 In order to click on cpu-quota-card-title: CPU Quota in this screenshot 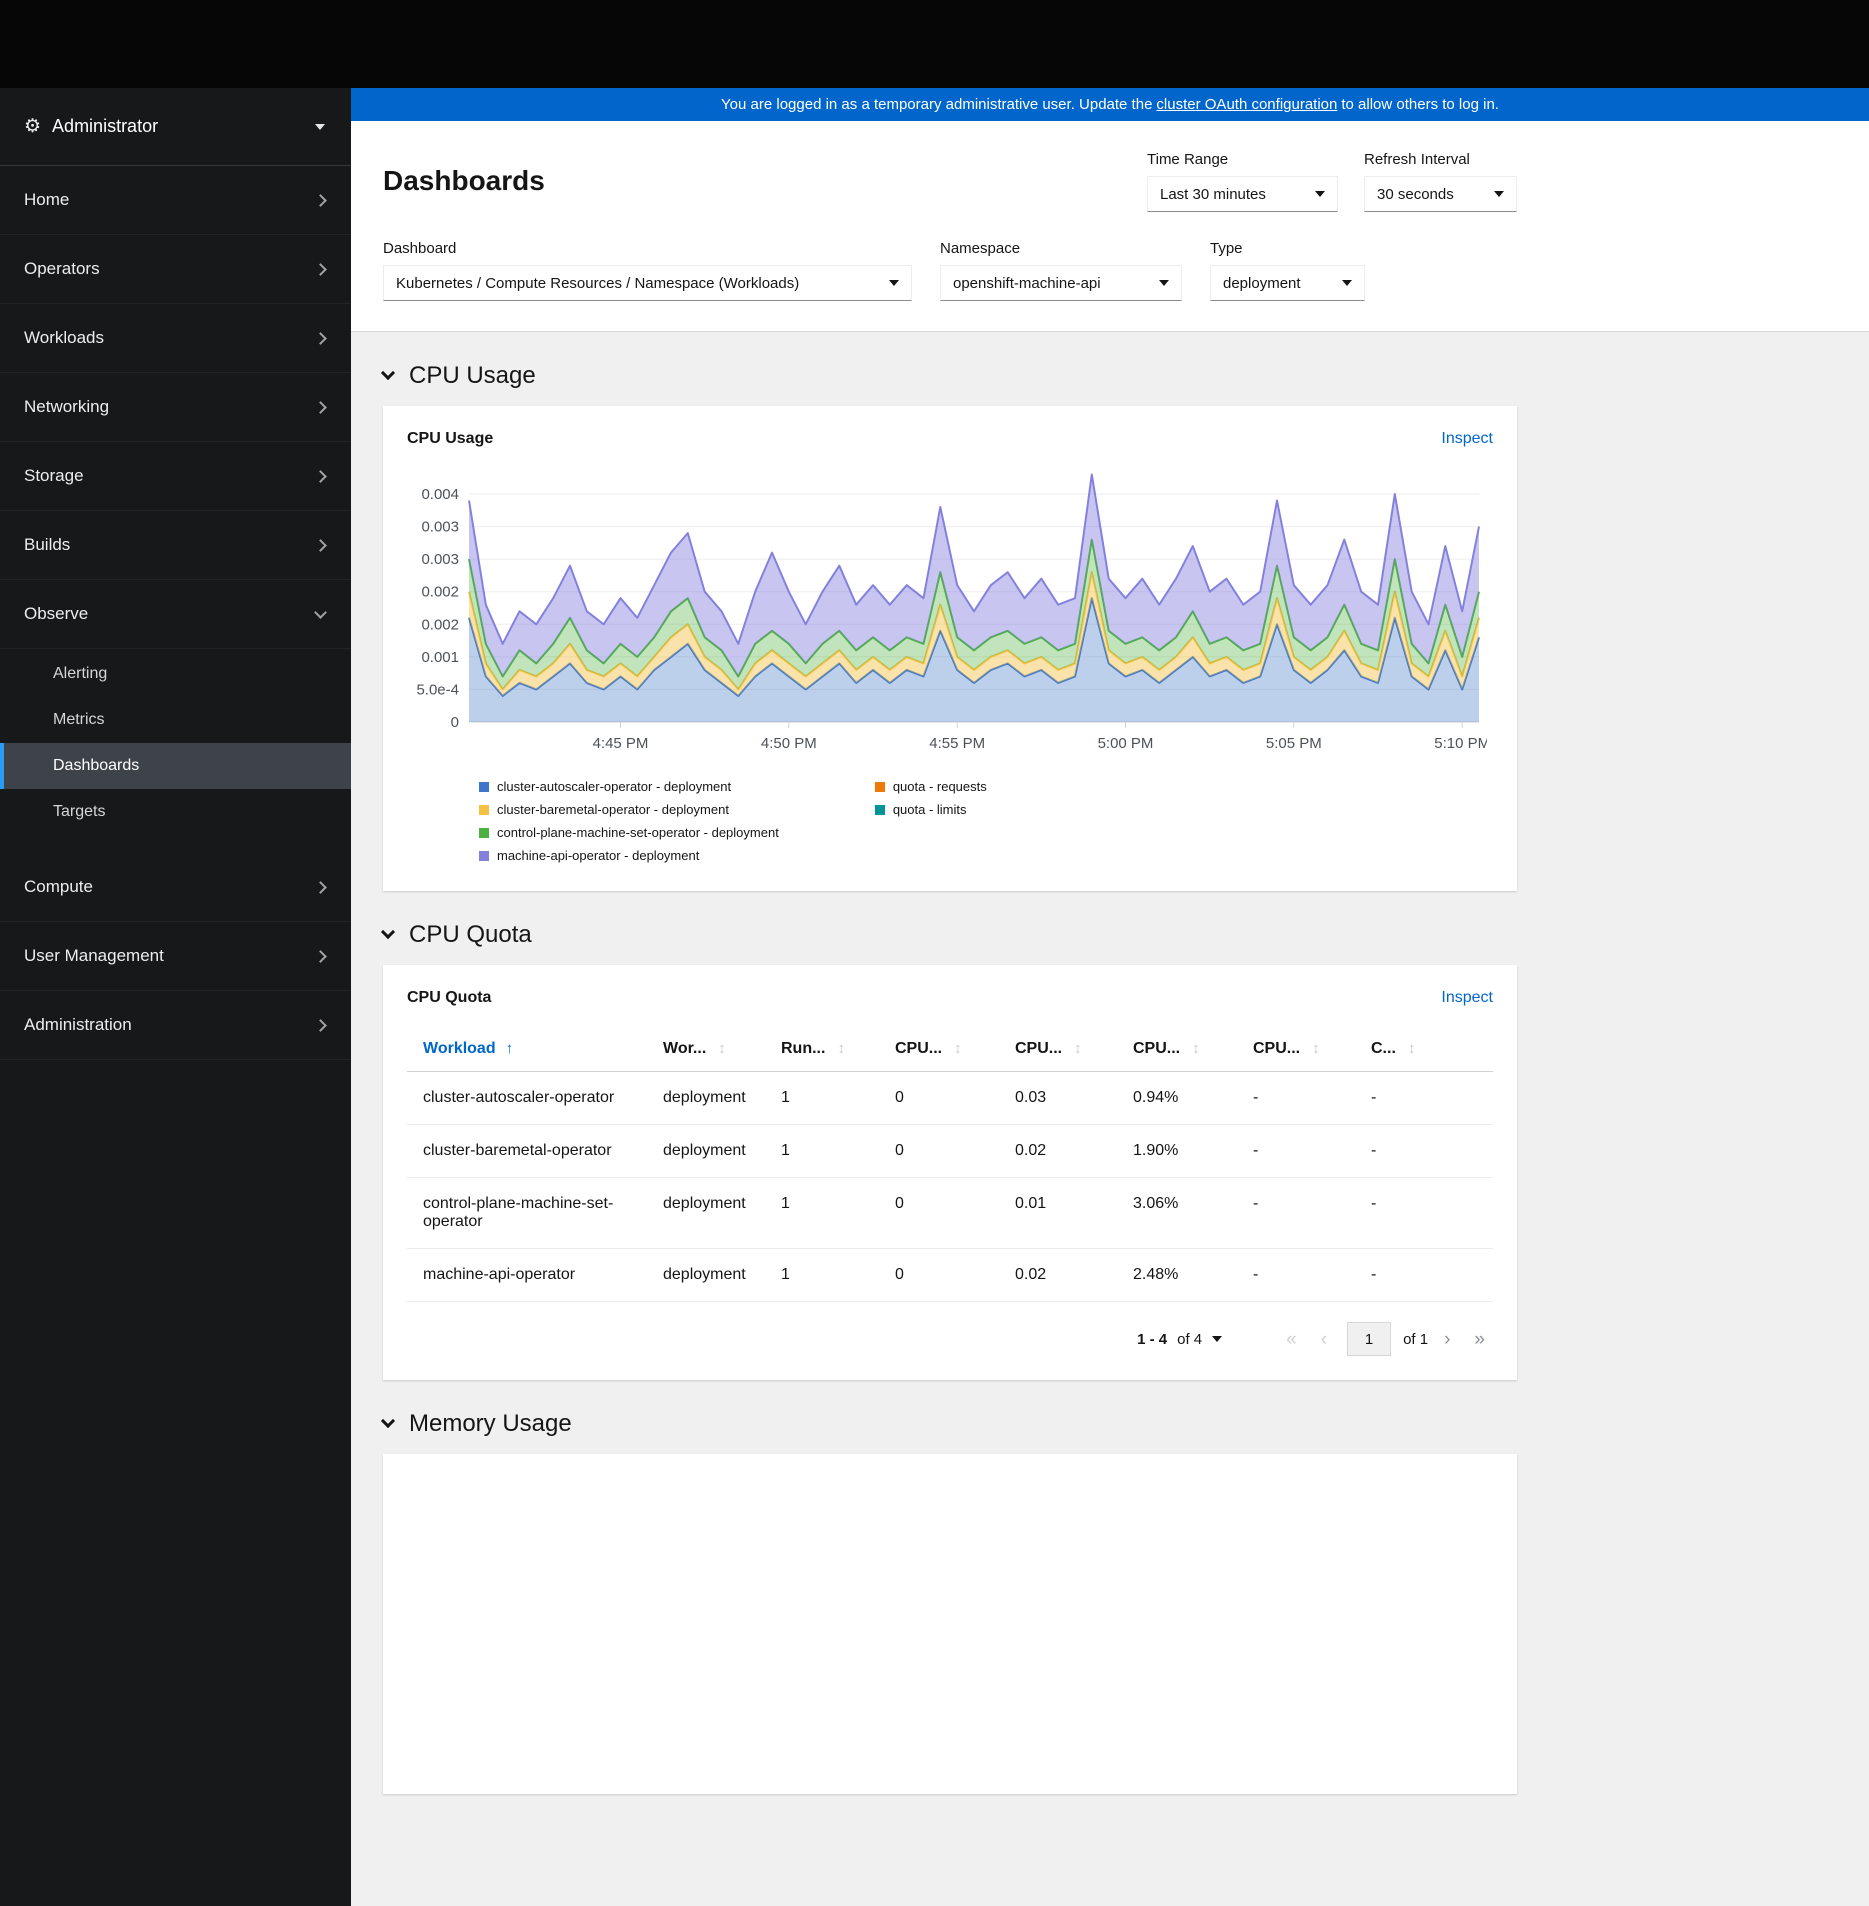, I will do `click(449, 997)`.